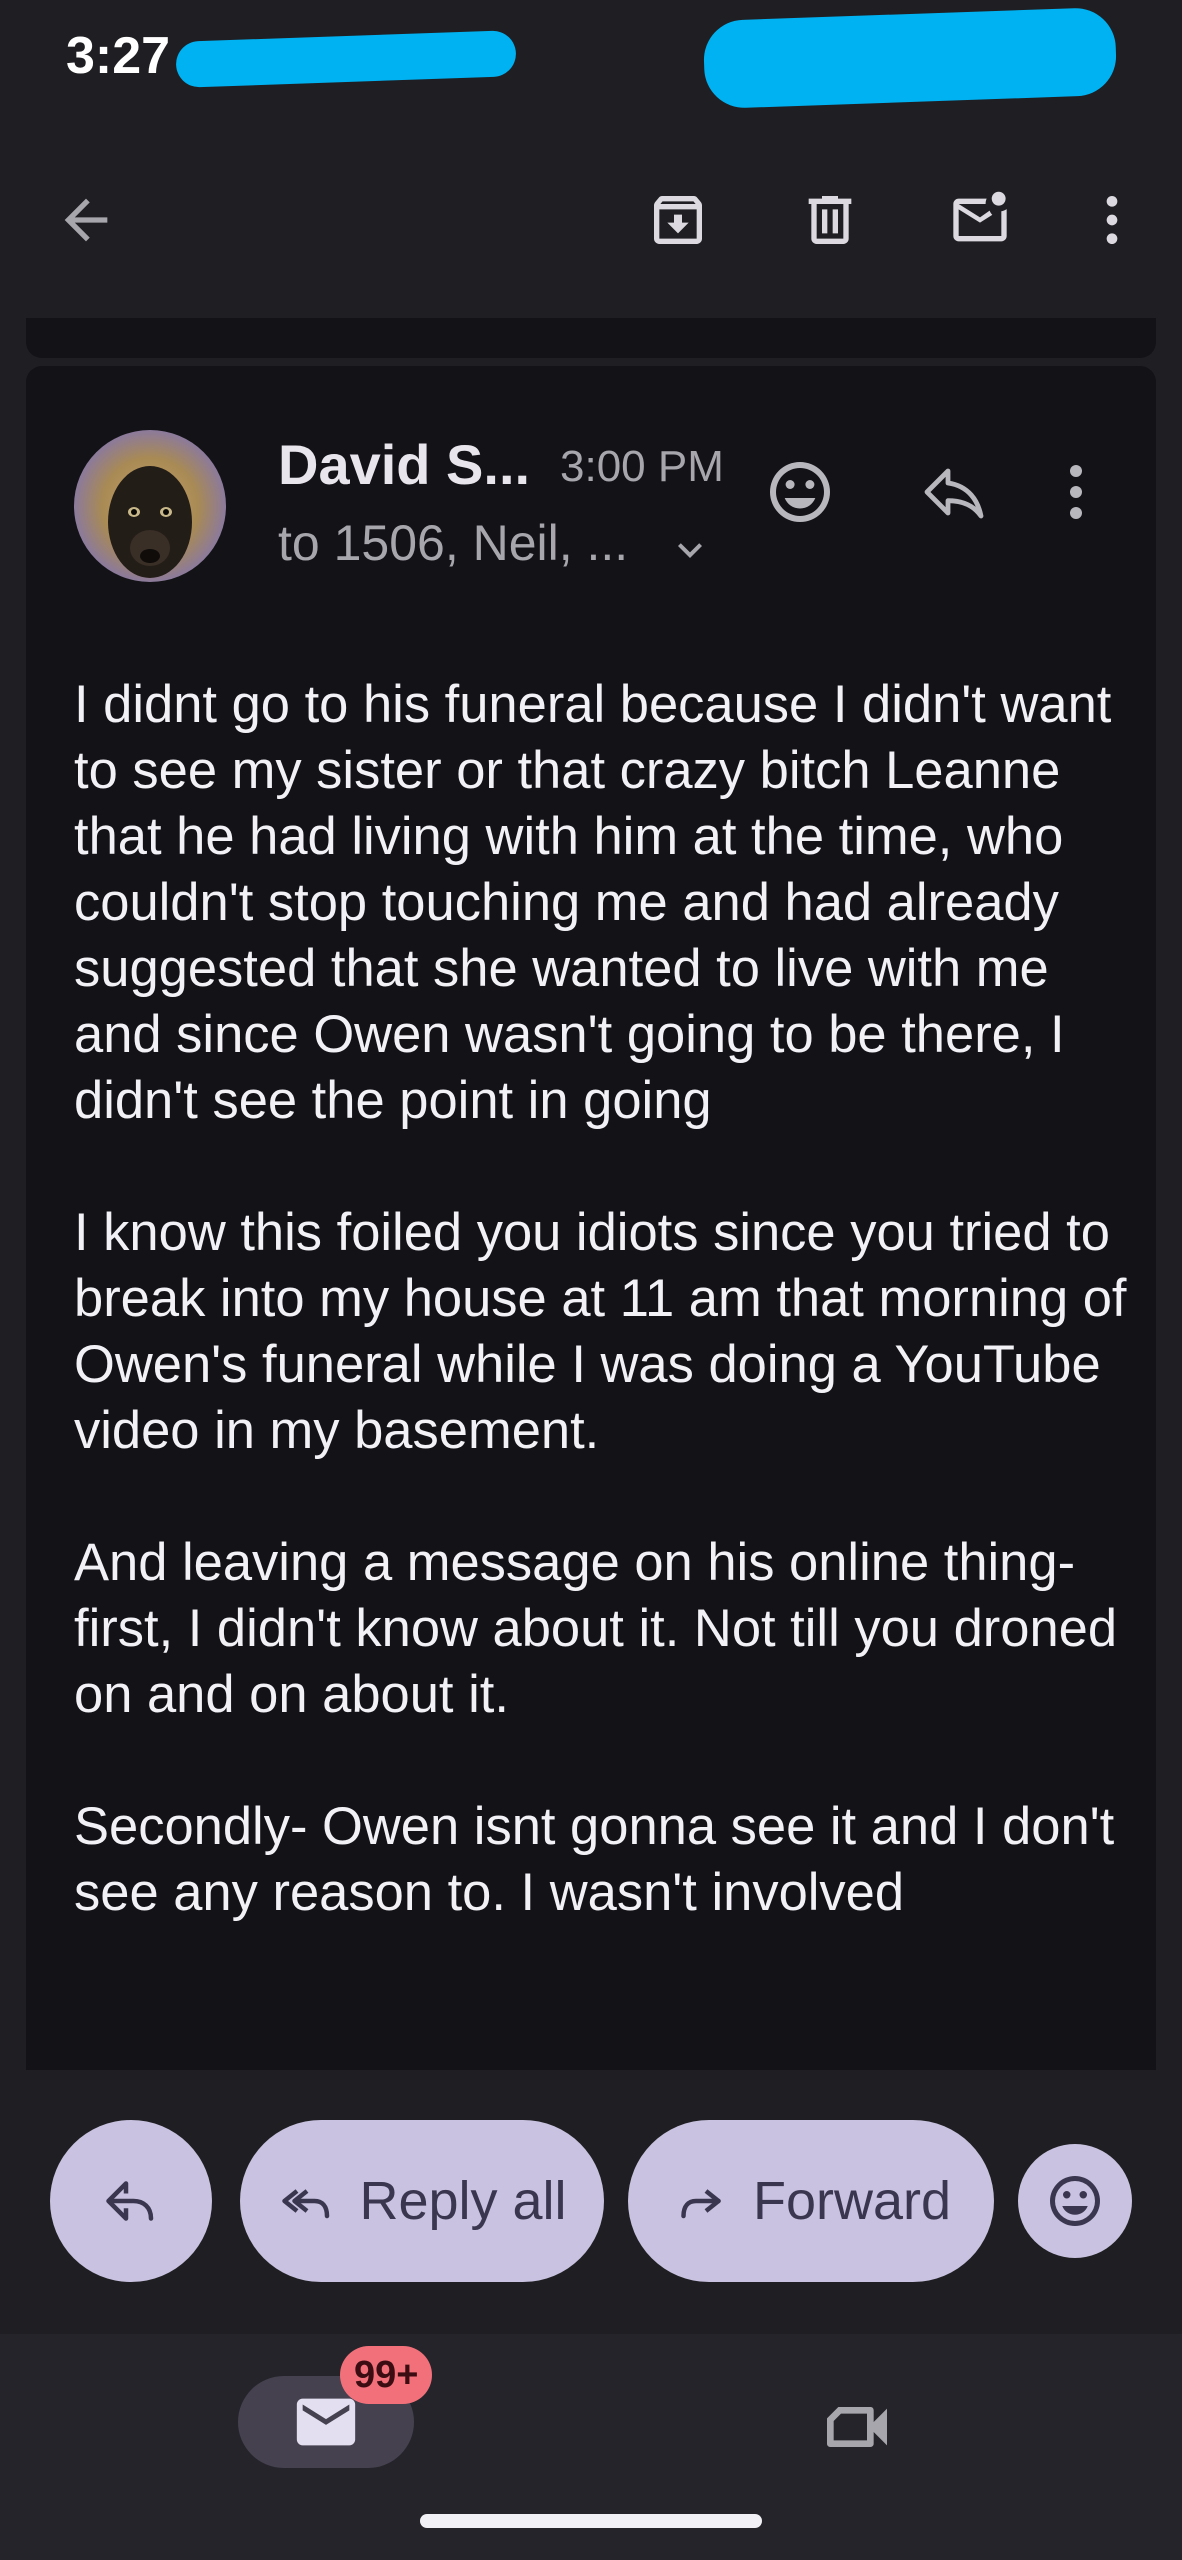  What do you see at coordinates (591, 338) in the screenshot?
I see `previous-message-card` at bounding box center [591, 338].